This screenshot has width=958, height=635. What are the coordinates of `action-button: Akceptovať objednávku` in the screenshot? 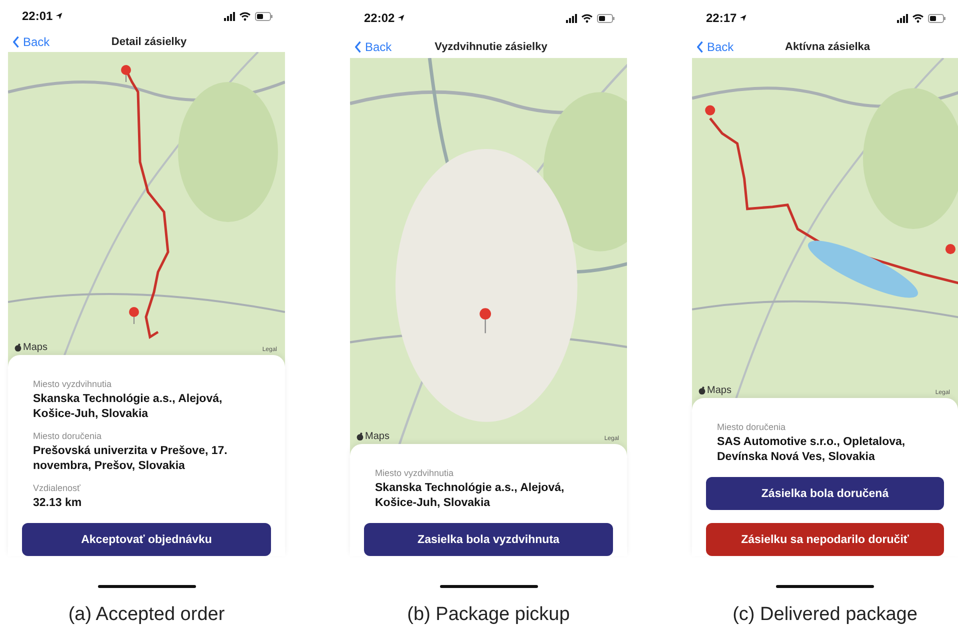 It's located at (146, 539).